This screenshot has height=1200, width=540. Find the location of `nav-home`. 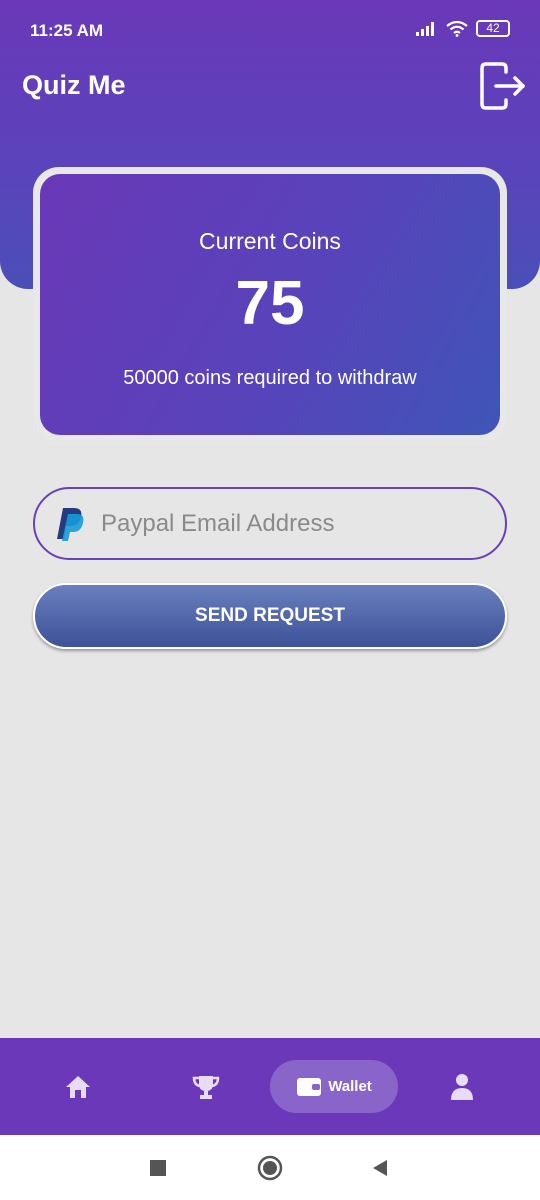

nav-home is located at coordinates (78, 1086).